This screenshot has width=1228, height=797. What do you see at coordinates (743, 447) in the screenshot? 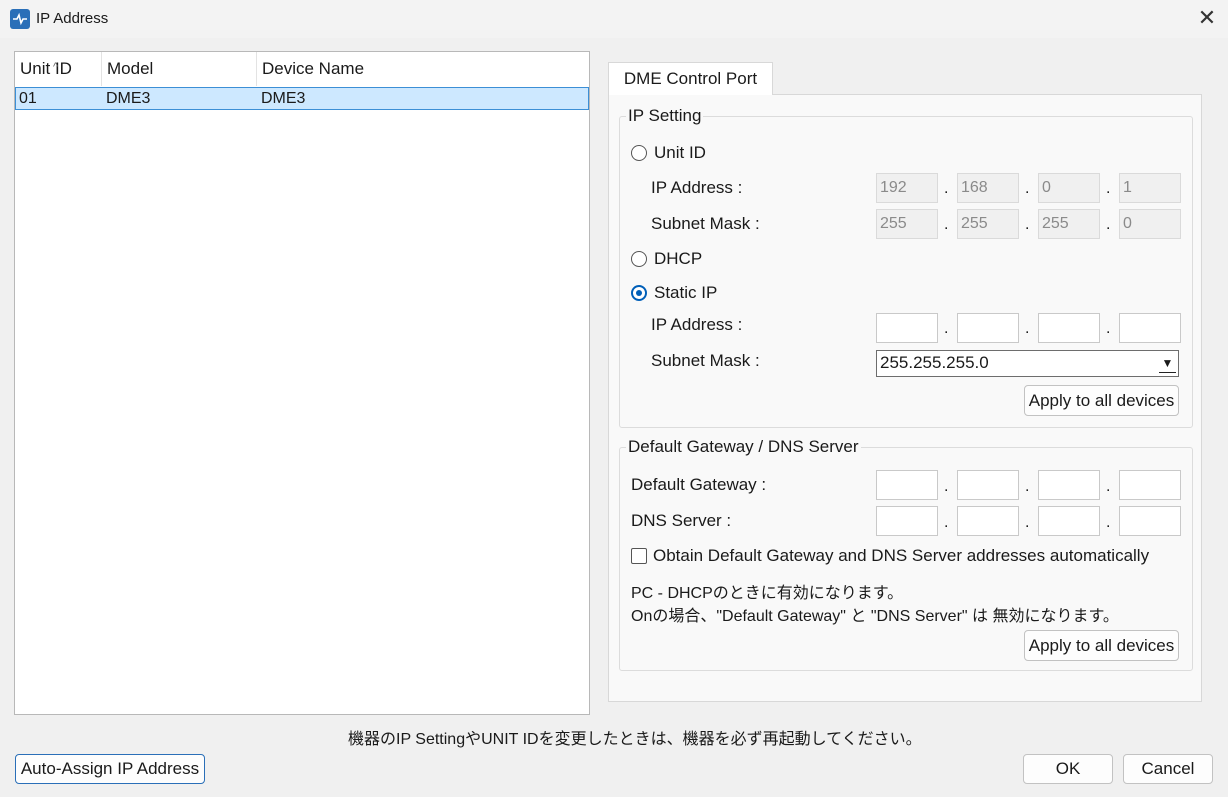
I see `gateway-dns-legend: Default Gateway / DNS Server` at bounding box center [743, 447].